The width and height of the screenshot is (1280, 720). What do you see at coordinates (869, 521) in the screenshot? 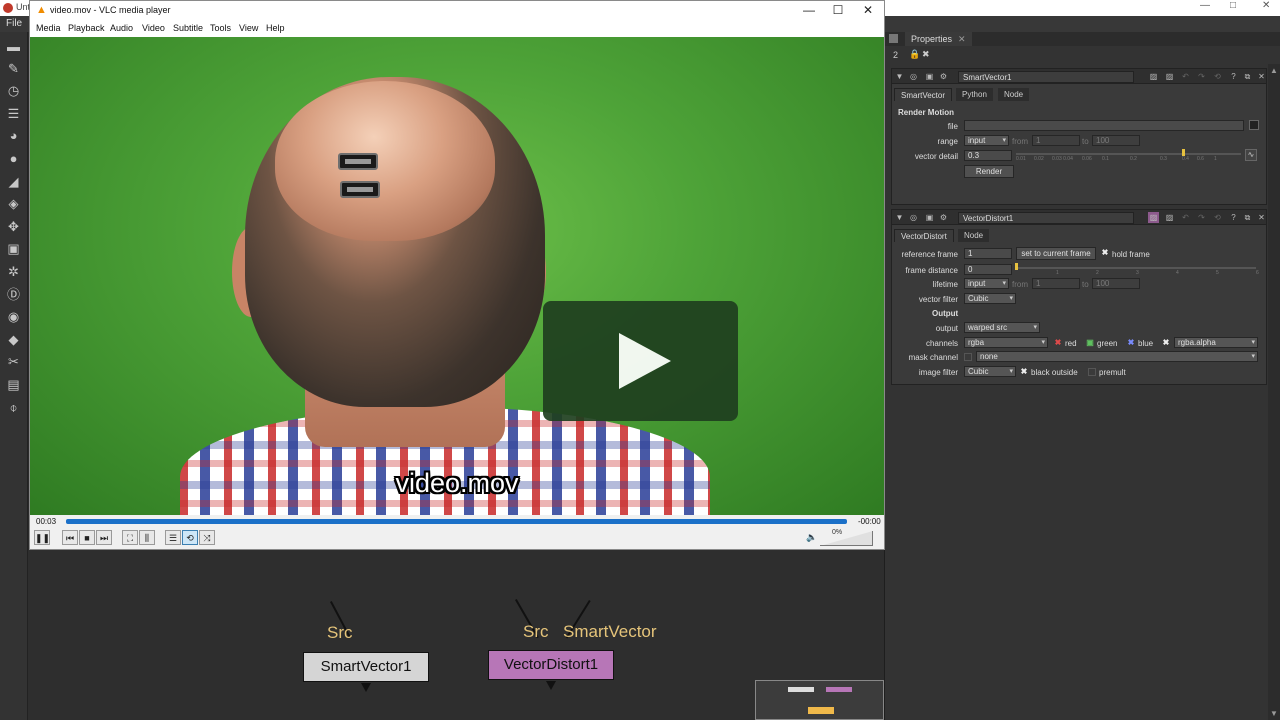
I see `time-remaining: -00:00` at bounding box center [869, 521].